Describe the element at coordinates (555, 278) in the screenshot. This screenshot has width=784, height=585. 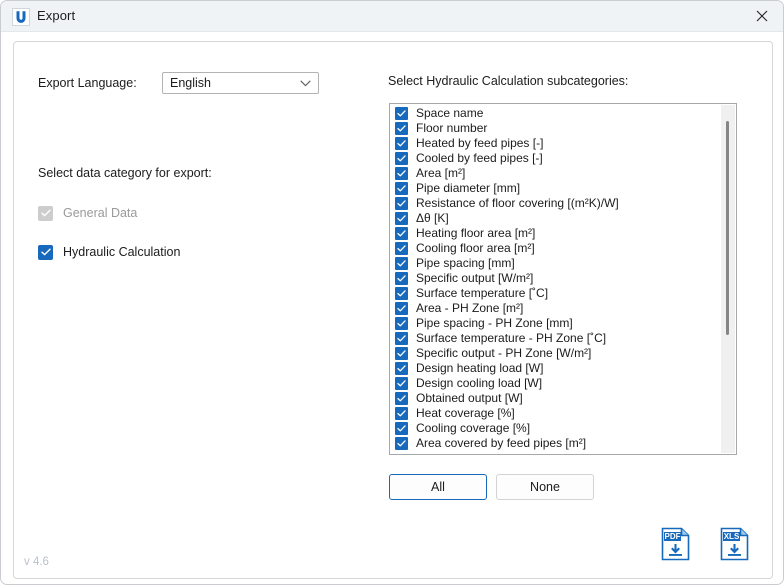
I see `list-item: Specific output [W/m²]` at that location.